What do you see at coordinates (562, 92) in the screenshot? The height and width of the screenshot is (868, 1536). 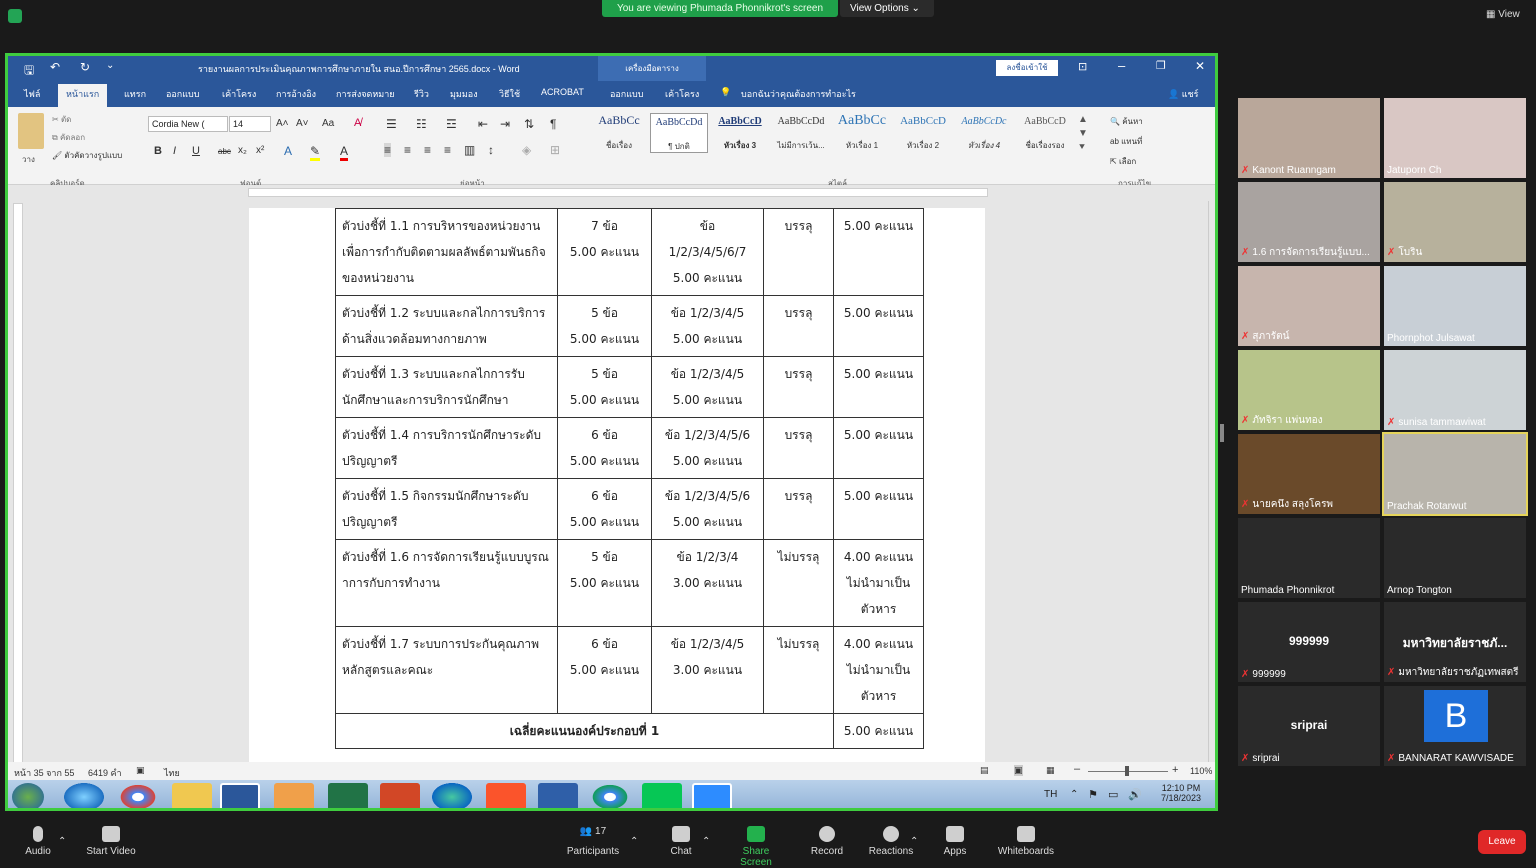 I see `tab-acrobat: ACROBAT` at bounding box center [562, 92].